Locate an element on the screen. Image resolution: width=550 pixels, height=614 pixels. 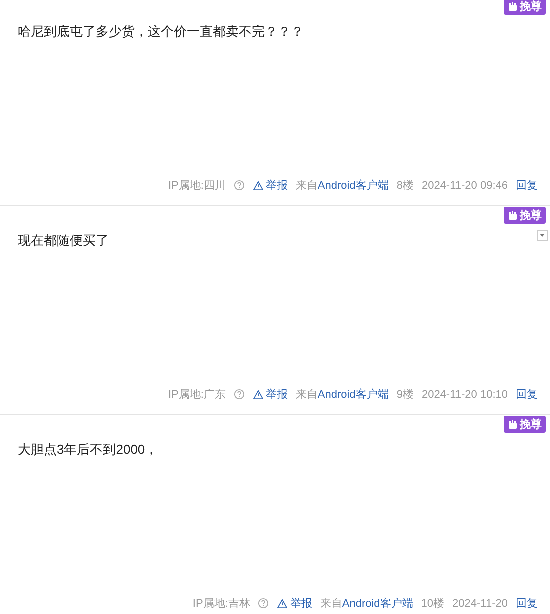
post-text: 大胆点3年后不到2000， is located at coordinates (88, 450).